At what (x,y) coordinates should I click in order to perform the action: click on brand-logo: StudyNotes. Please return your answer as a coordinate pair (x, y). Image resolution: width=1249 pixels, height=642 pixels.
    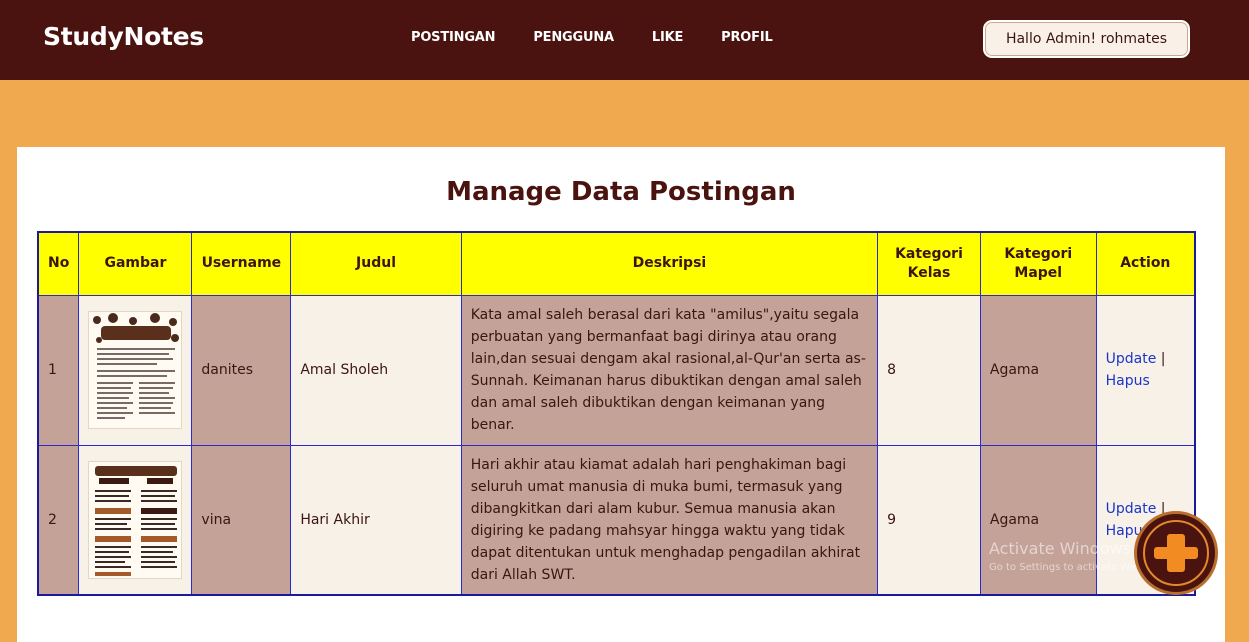
    Looking at the image, I should click on (123, 36).